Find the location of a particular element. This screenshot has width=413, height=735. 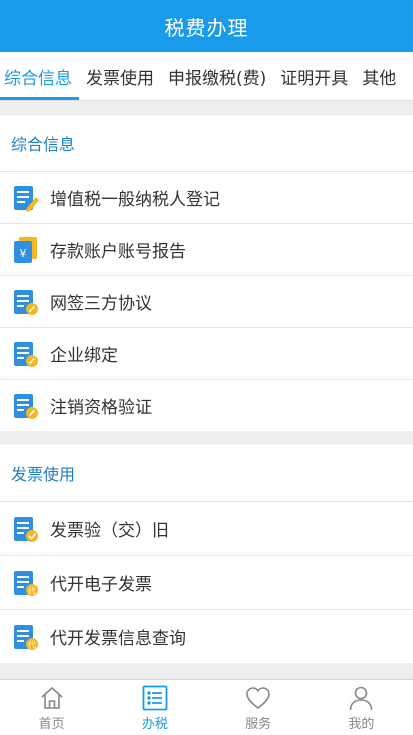

page-title: 税费办理 is located at coordinates (206, 27).